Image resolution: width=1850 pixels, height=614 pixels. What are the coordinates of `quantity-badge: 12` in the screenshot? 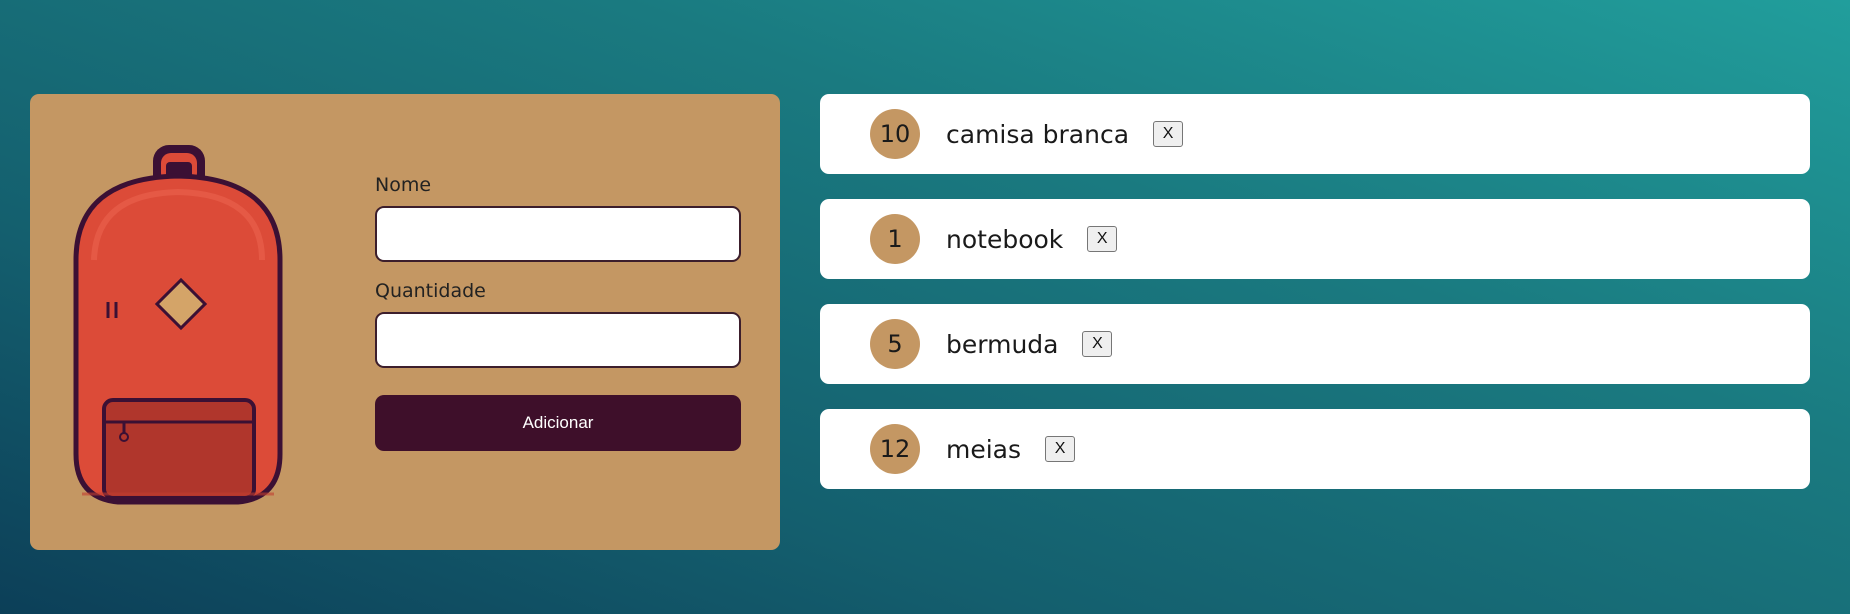 It's located at (895, 449).